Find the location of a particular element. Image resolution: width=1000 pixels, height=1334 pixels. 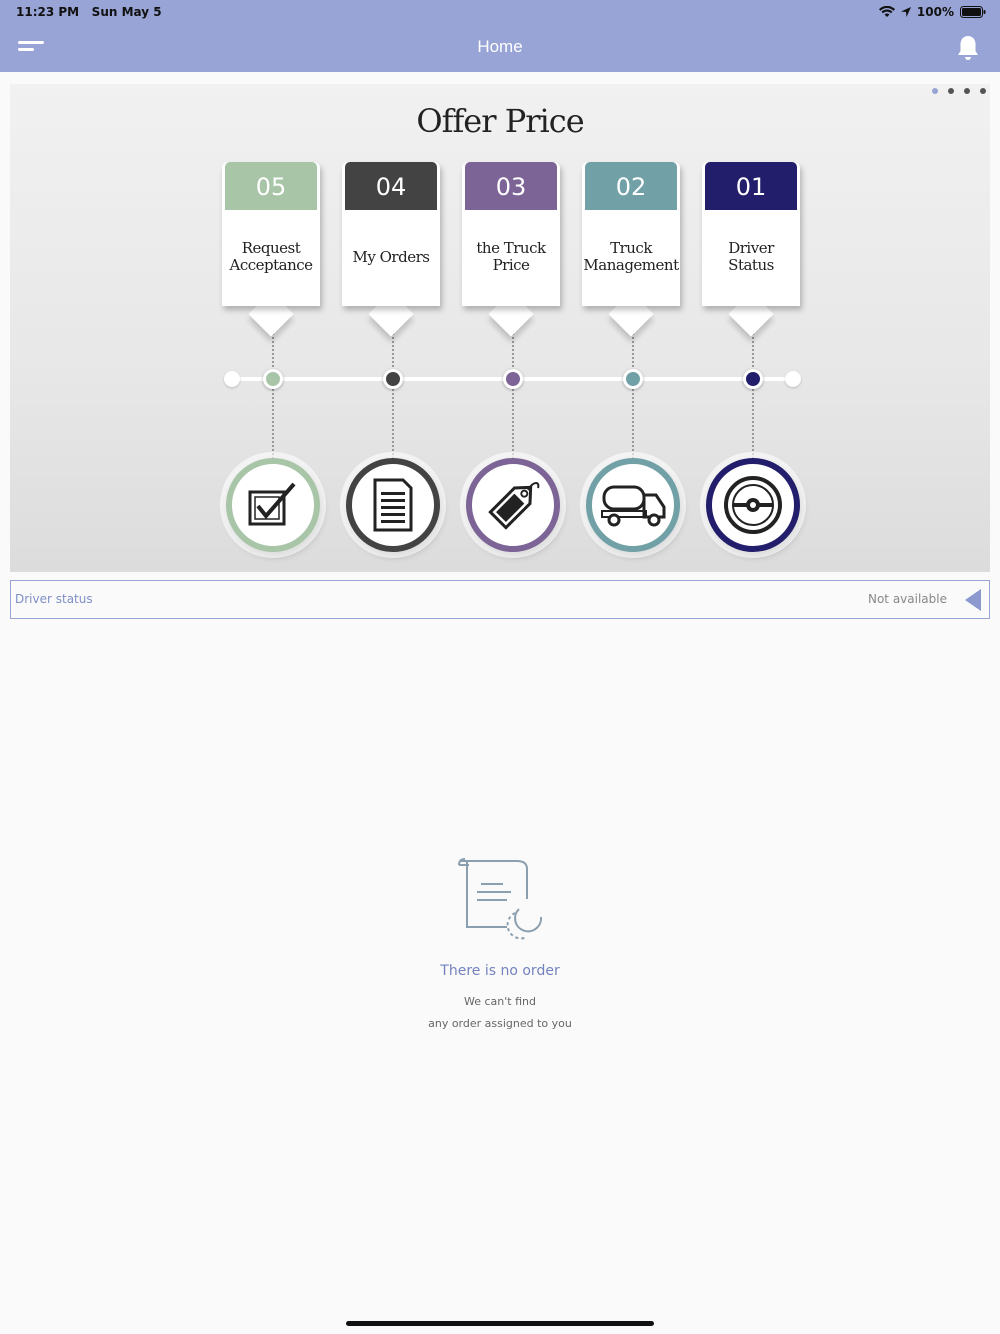

bell-icon is located at coordinates (968, 48).